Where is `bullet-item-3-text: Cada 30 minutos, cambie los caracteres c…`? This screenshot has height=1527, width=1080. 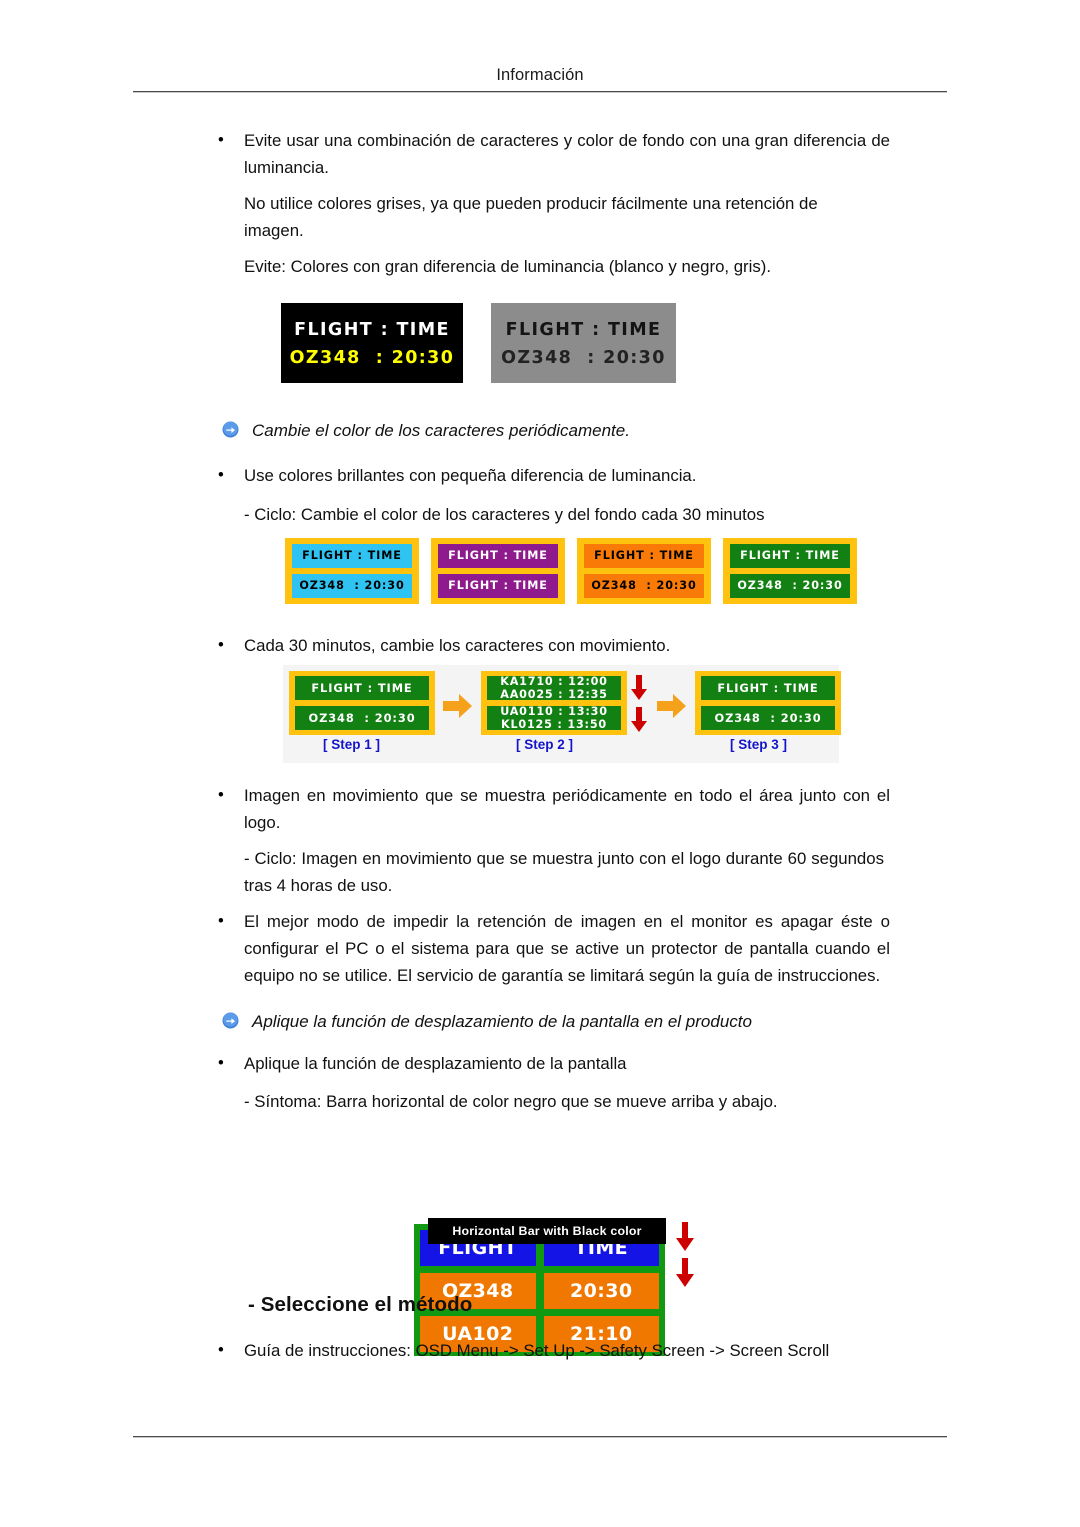
bullet-item-3-text: Cada 30 minutos, cambie los caracteres c… is located at coordinates (457, 645).